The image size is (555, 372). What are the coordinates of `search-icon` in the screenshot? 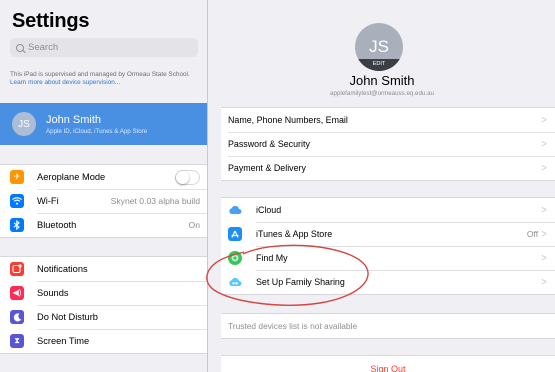 It's located at (20, 47).